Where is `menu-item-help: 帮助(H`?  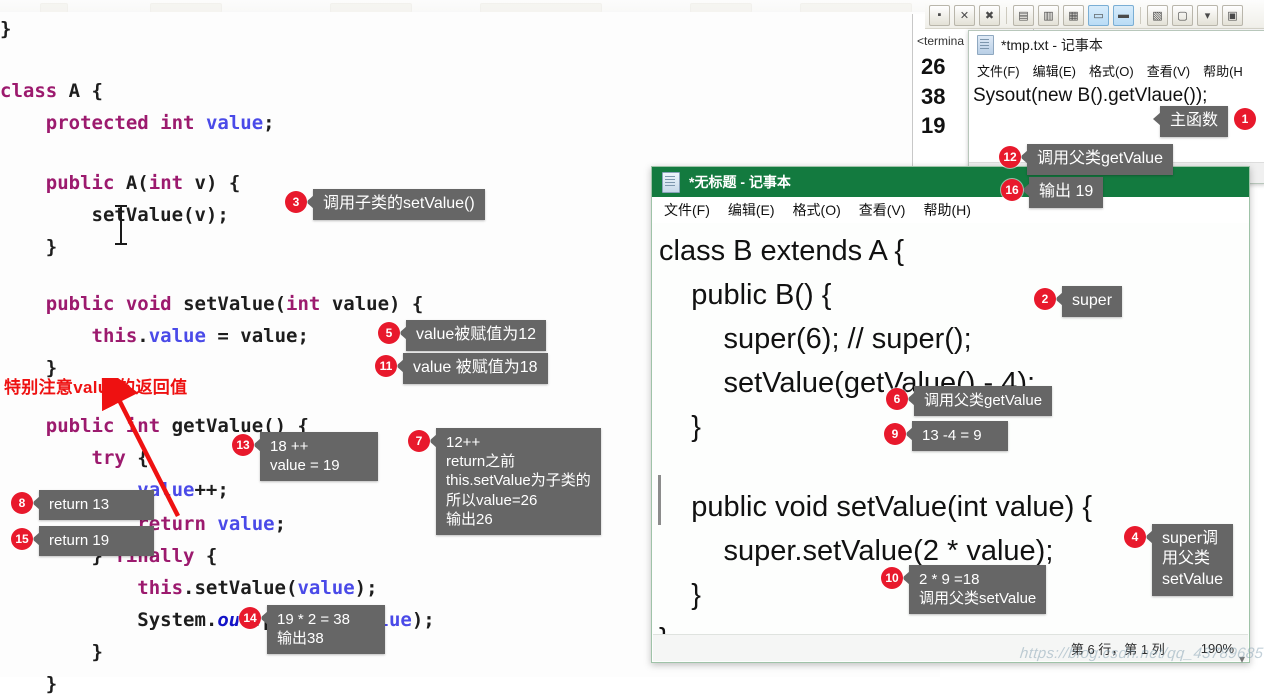
menu-item-help: 帮助(H is located at coordinates (1223, 70).